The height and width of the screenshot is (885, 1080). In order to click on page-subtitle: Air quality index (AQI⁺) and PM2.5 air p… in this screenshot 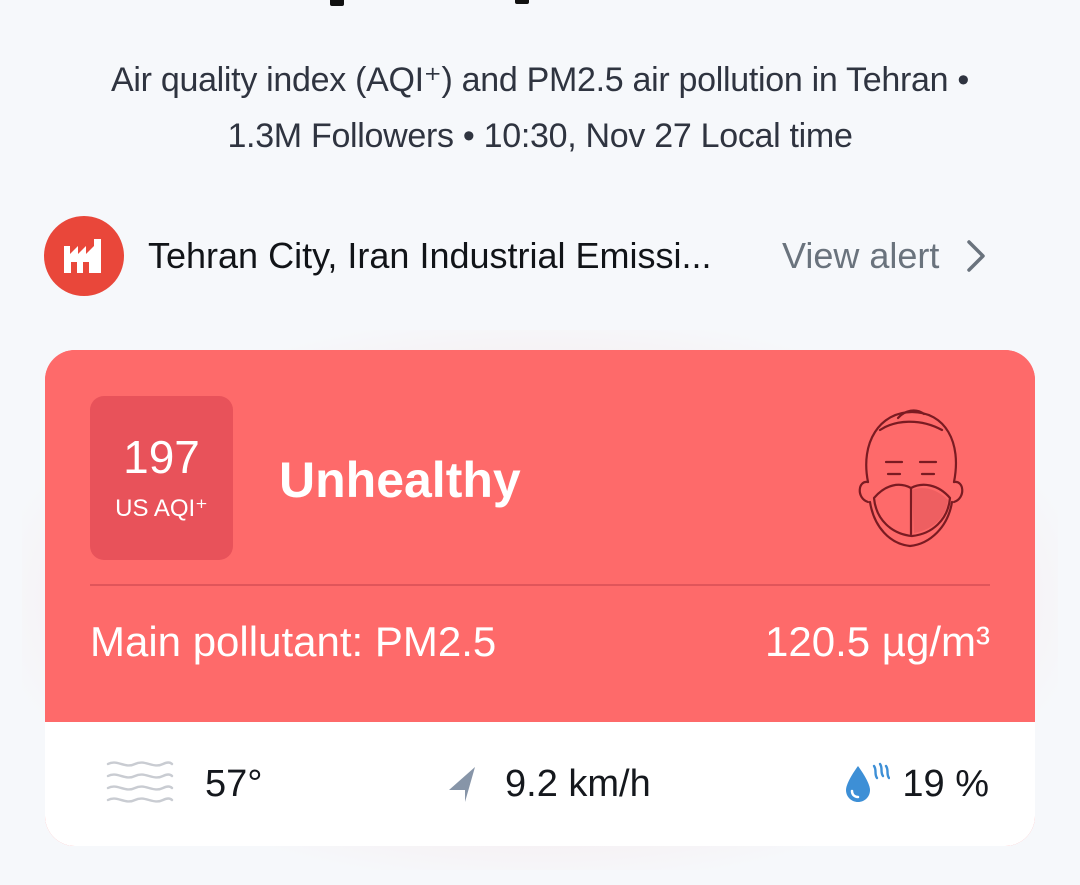, I will do `click(540, 108)`.